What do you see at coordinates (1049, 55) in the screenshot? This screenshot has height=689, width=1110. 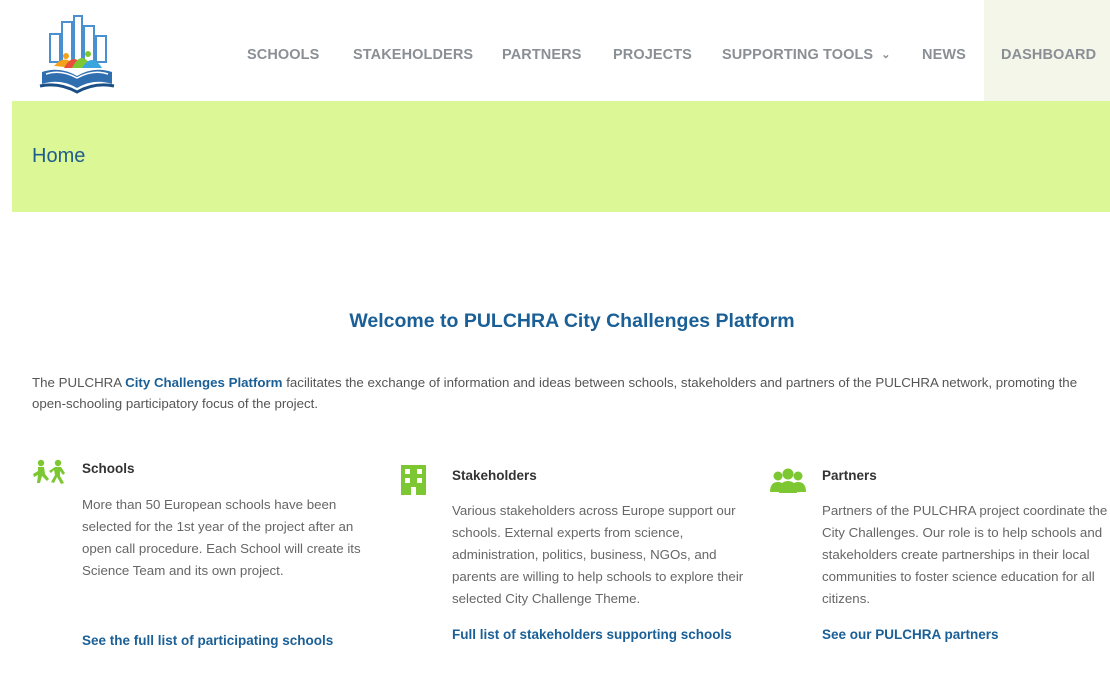 I see `nav-dashboard-label: DASHBOARD` at bounding box center [1049, 55].